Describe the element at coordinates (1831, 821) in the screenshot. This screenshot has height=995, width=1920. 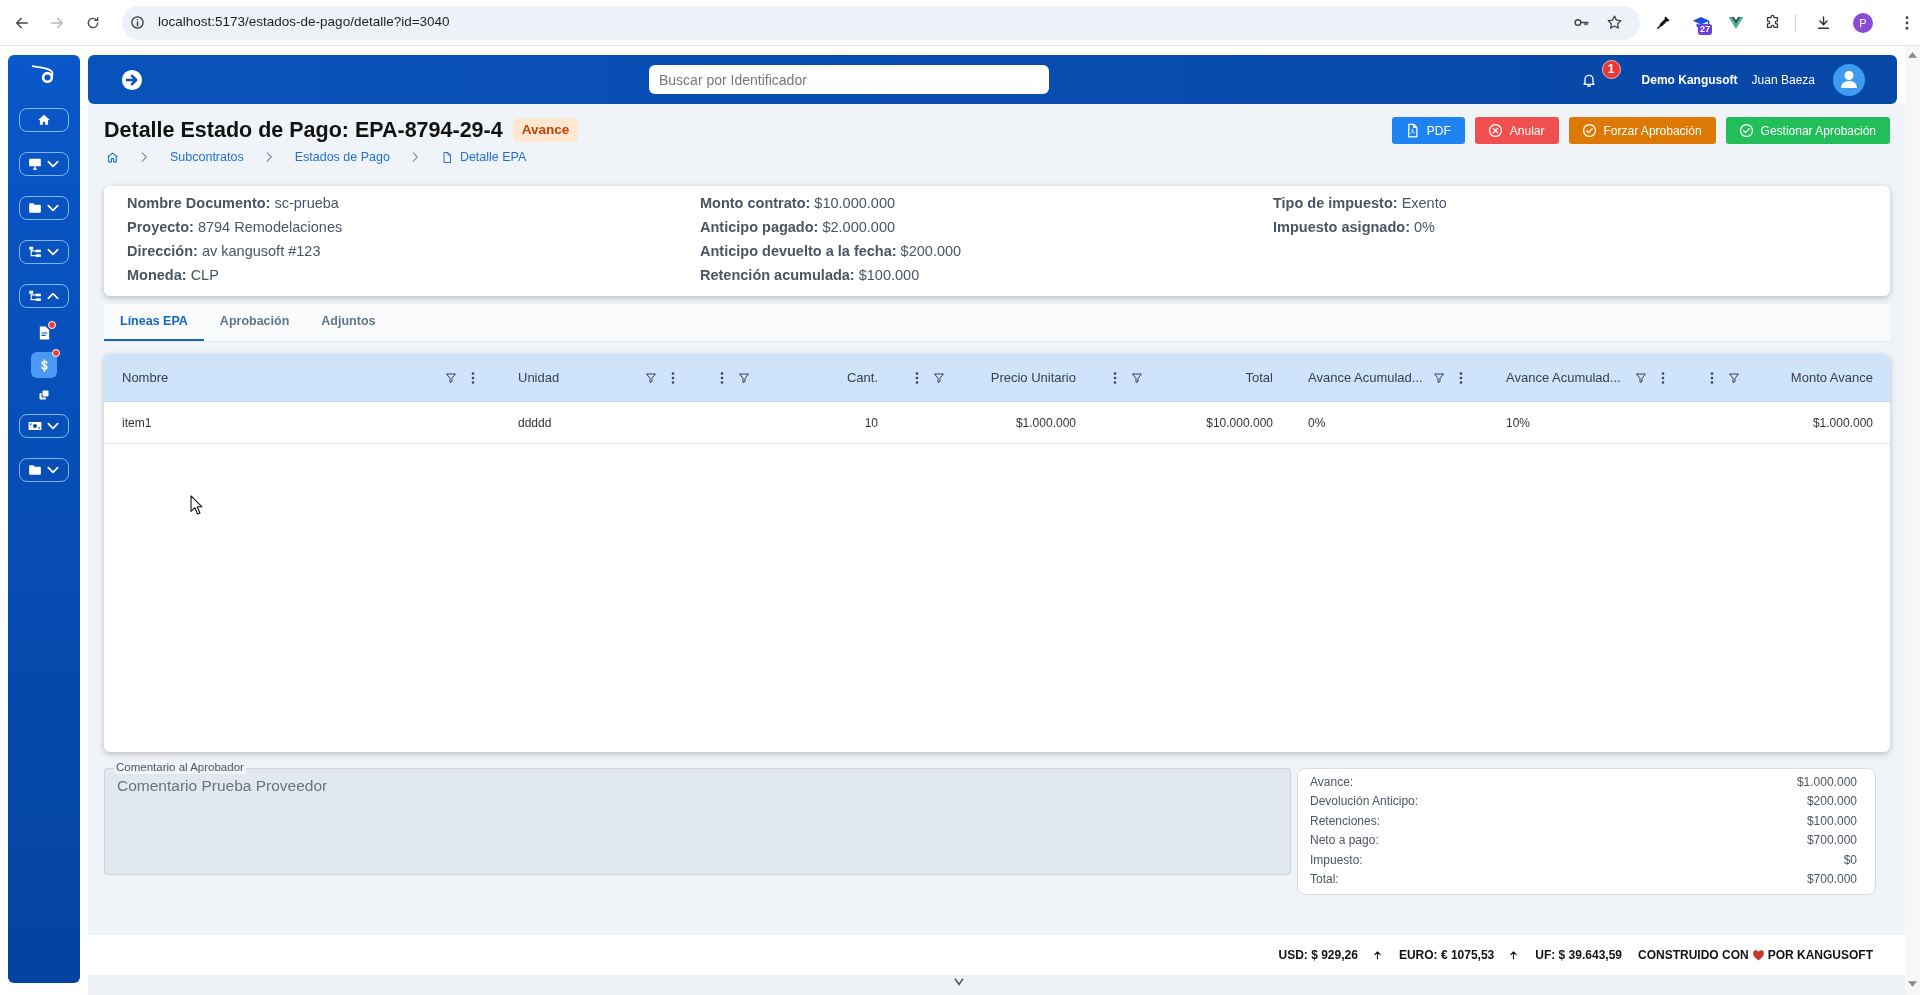
I see `summary-value: $100.000` at that location.